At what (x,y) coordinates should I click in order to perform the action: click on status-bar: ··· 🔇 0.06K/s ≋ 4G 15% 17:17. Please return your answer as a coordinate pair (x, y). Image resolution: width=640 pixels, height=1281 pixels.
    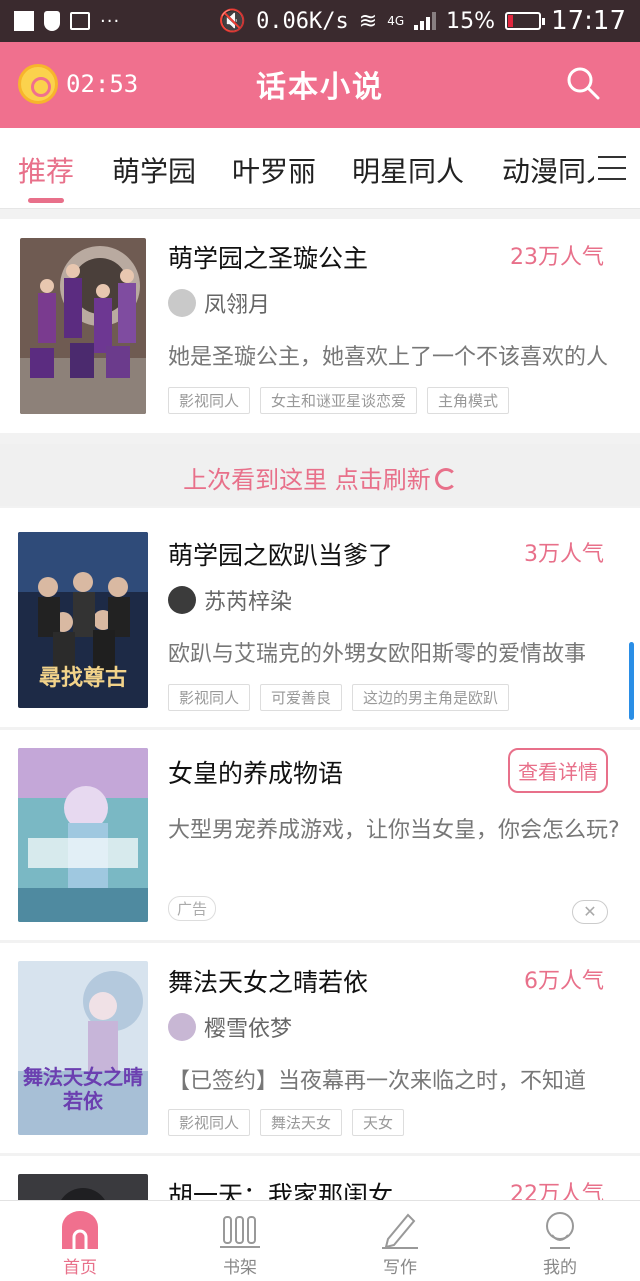
    Looking at the image, I should click on (320, 21).